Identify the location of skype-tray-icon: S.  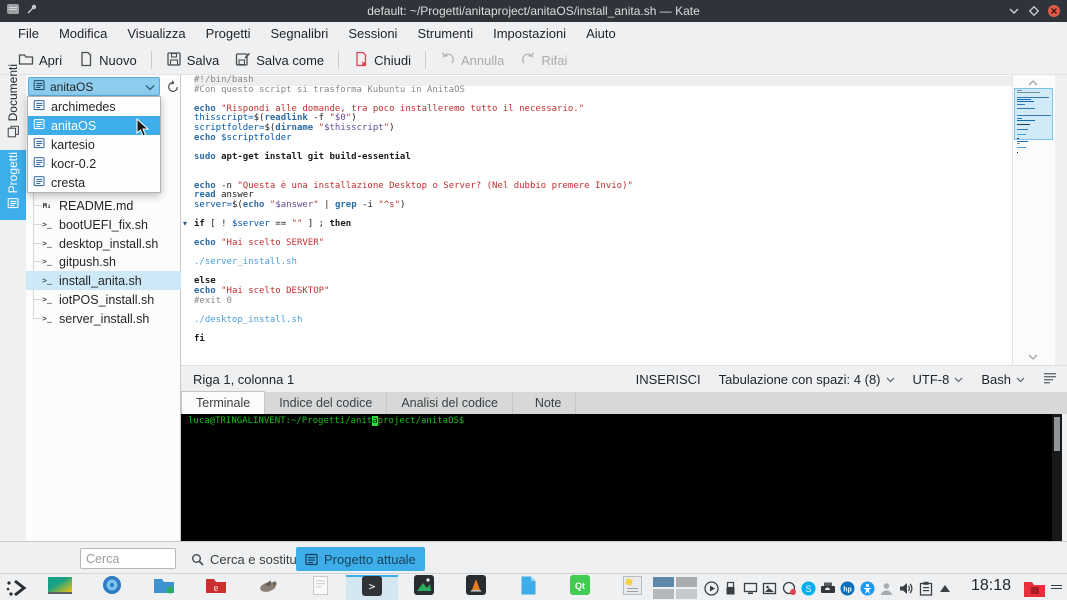
(809, 588).